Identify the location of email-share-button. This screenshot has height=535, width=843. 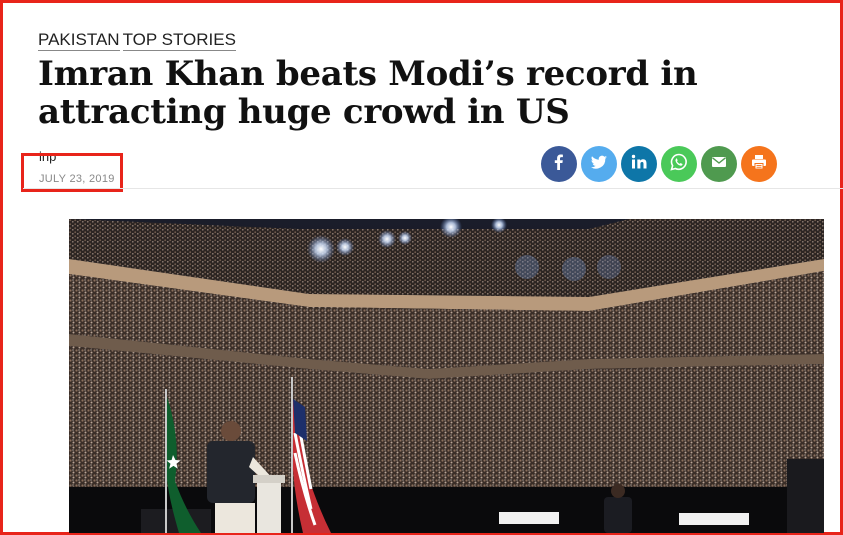
(719, 164).